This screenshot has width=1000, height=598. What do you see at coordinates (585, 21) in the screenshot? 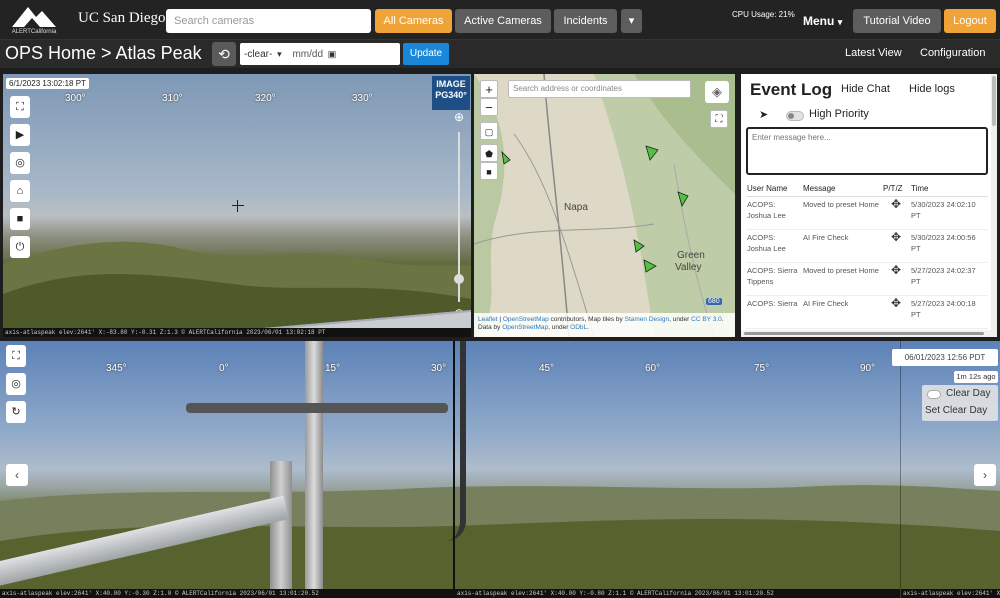
I see `incidents-button: Incidents` at bounding box center [585, 21].